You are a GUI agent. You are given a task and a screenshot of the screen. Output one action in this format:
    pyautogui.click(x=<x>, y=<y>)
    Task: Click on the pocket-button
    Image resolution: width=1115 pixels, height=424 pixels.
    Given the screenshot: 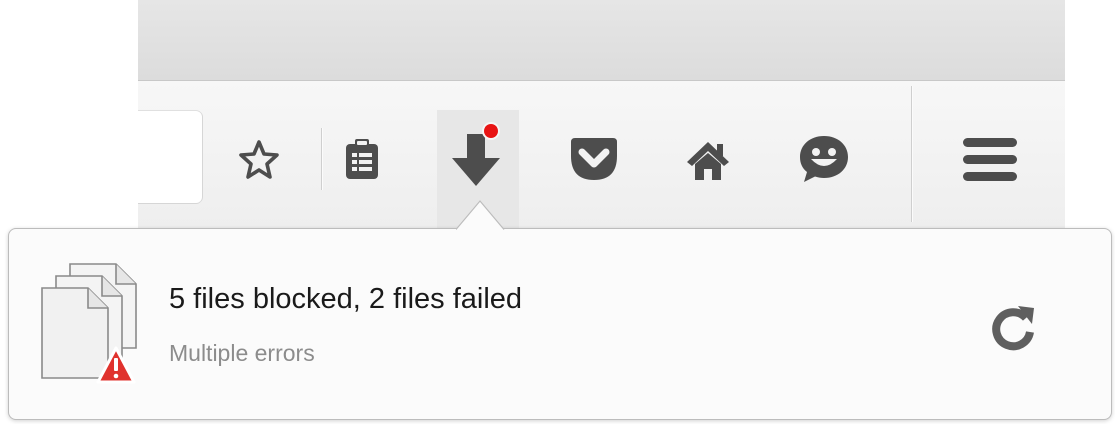 What is the action you would take?
    pyautogui.click(x=594, y=160)
    